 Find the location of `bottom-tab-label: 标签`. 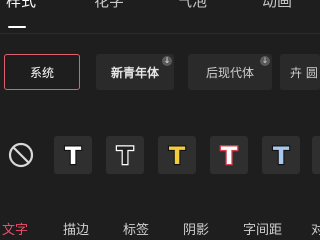

bottom-tab-label: 标签 is located at coordinates (136, 228).